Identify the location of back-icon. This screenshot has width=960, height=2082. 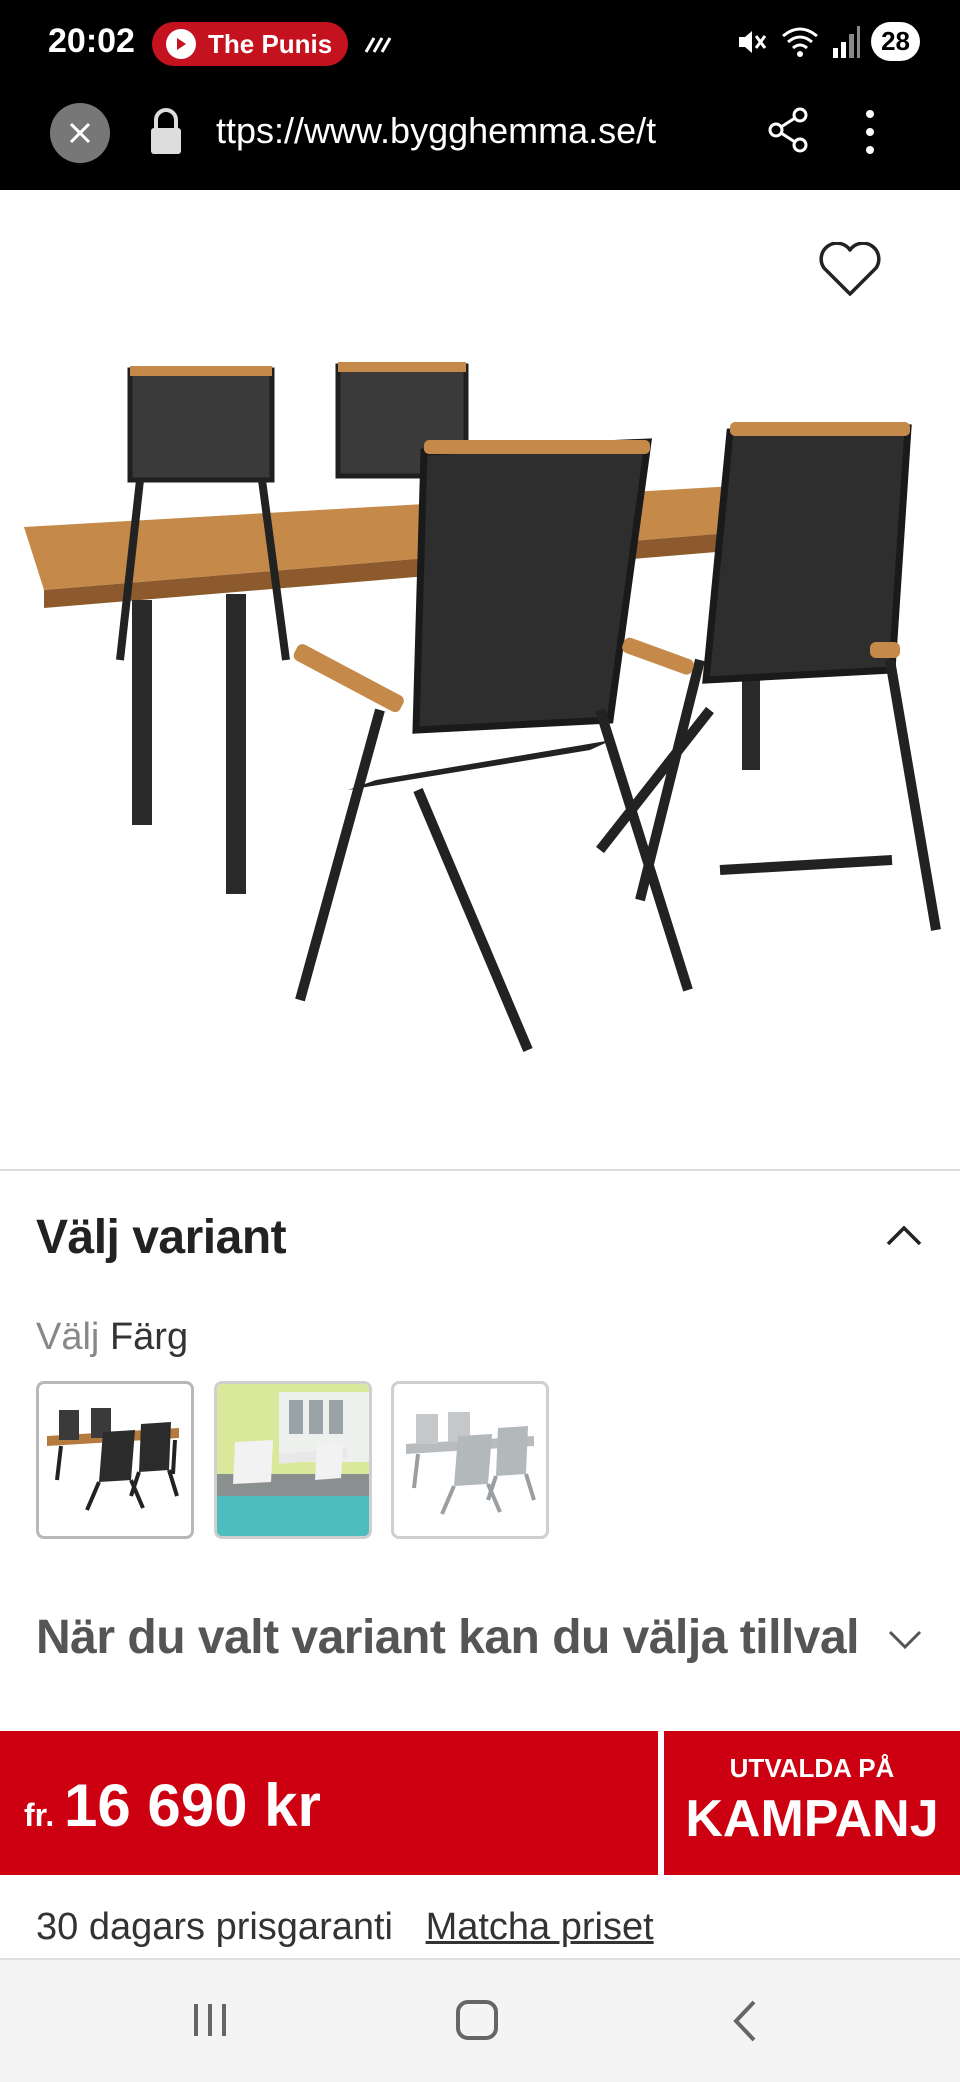
(745, 2021).